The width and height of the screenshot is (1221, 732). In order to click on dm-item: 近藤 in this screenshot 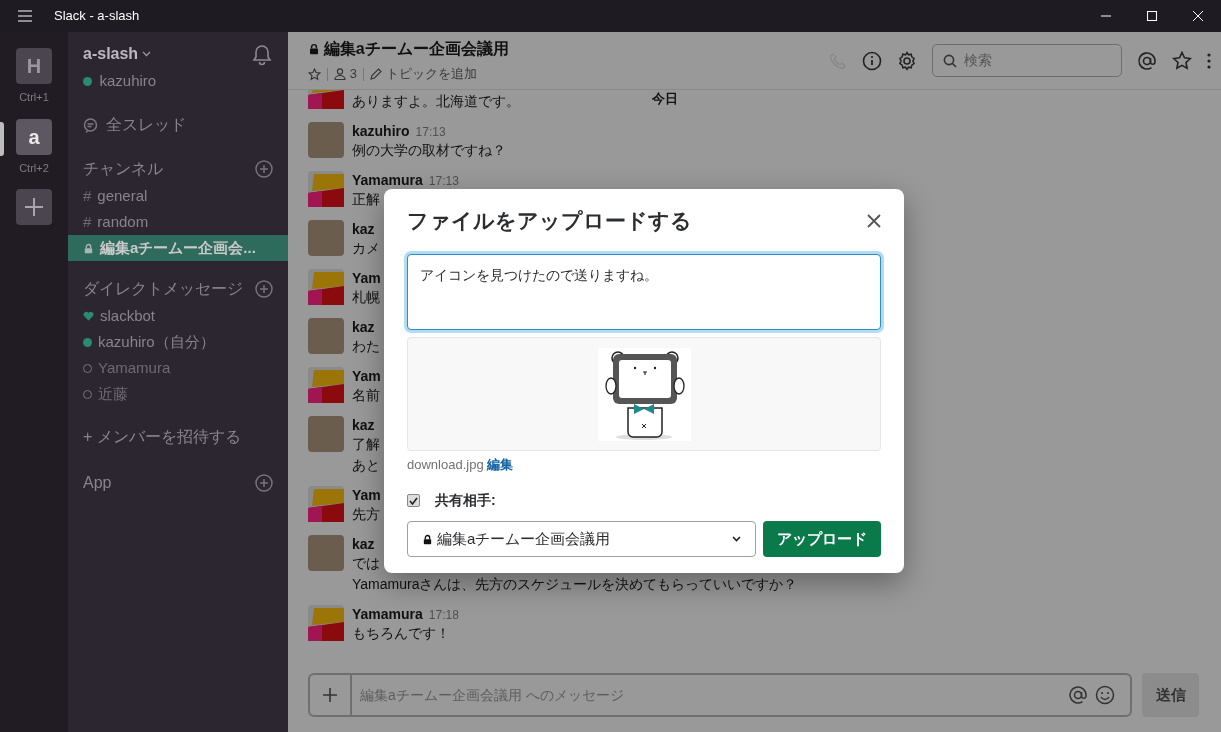, I will do `click(178, 394)`.